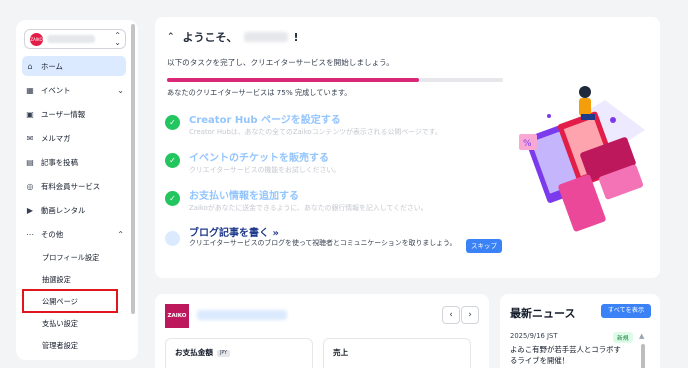  I want to click on news-item-link: よゐこ有野が若手芸人とコラボするライブを開催！, so click(568, 355).